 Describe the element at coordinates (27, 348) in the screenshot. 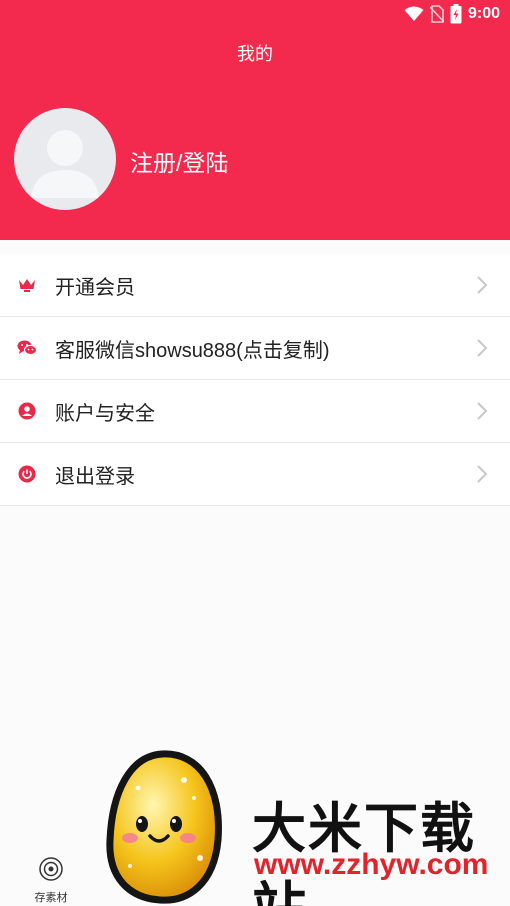

I see `wechat-icon` at that location.